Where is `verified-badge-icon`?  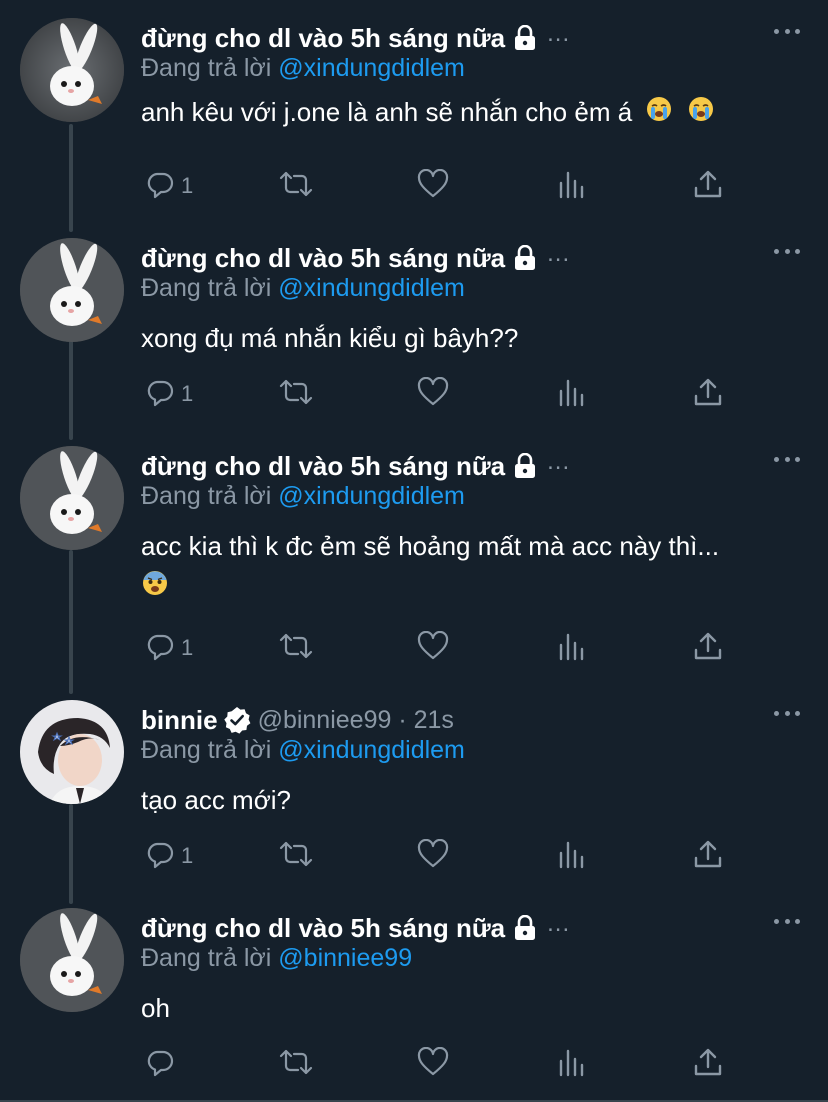
verified-badge-icon is located at coordinates (237, 720).